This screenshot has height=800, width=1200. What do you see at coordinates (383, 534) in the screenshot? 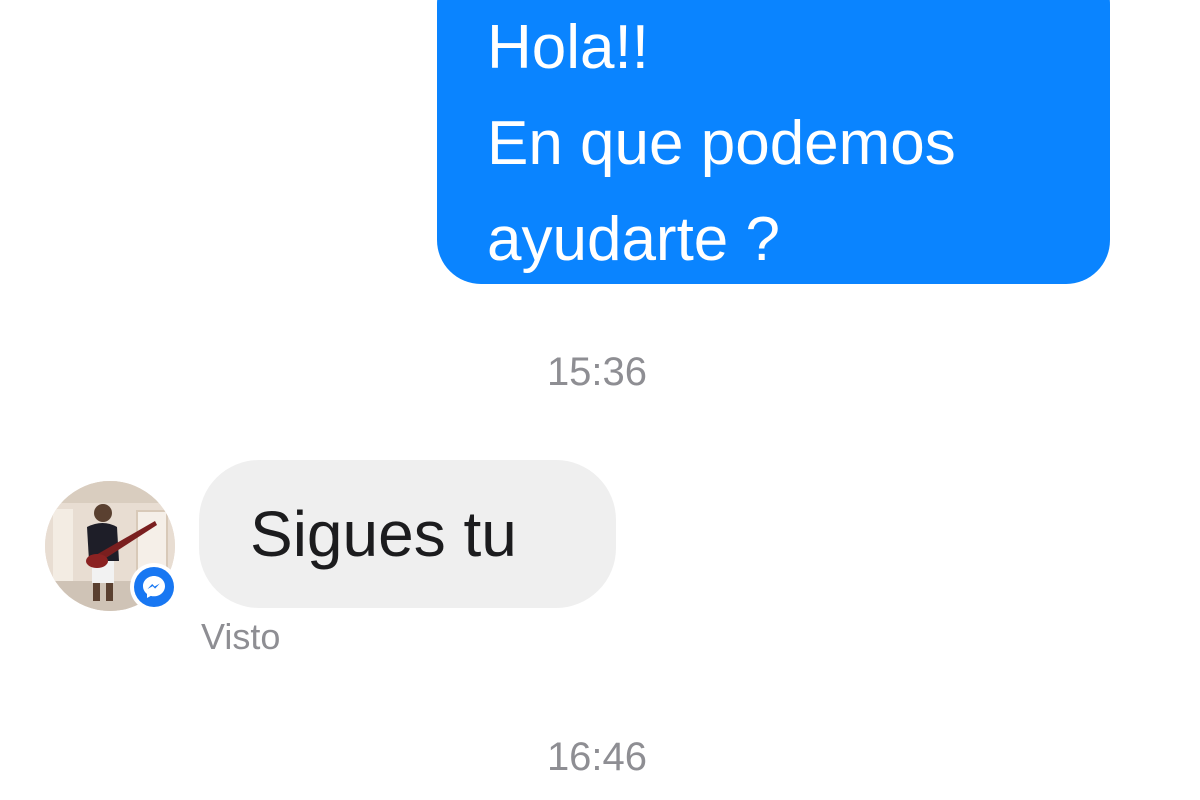
I see `incoming-message-text: Sigues tu` at bounding box center [383, 534].